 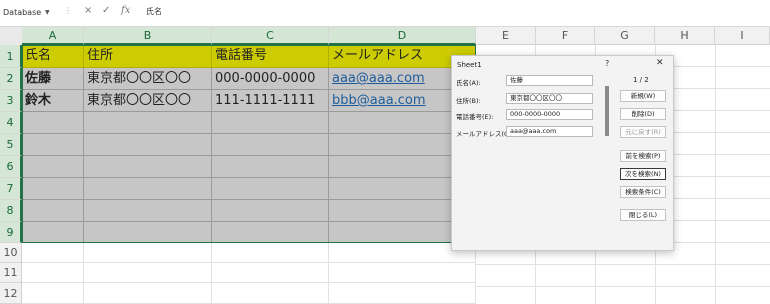 What do you see at coordinates (11, 232) in the screenshot?
I see `row-header-9: 9` at bounding box center [11, 232].